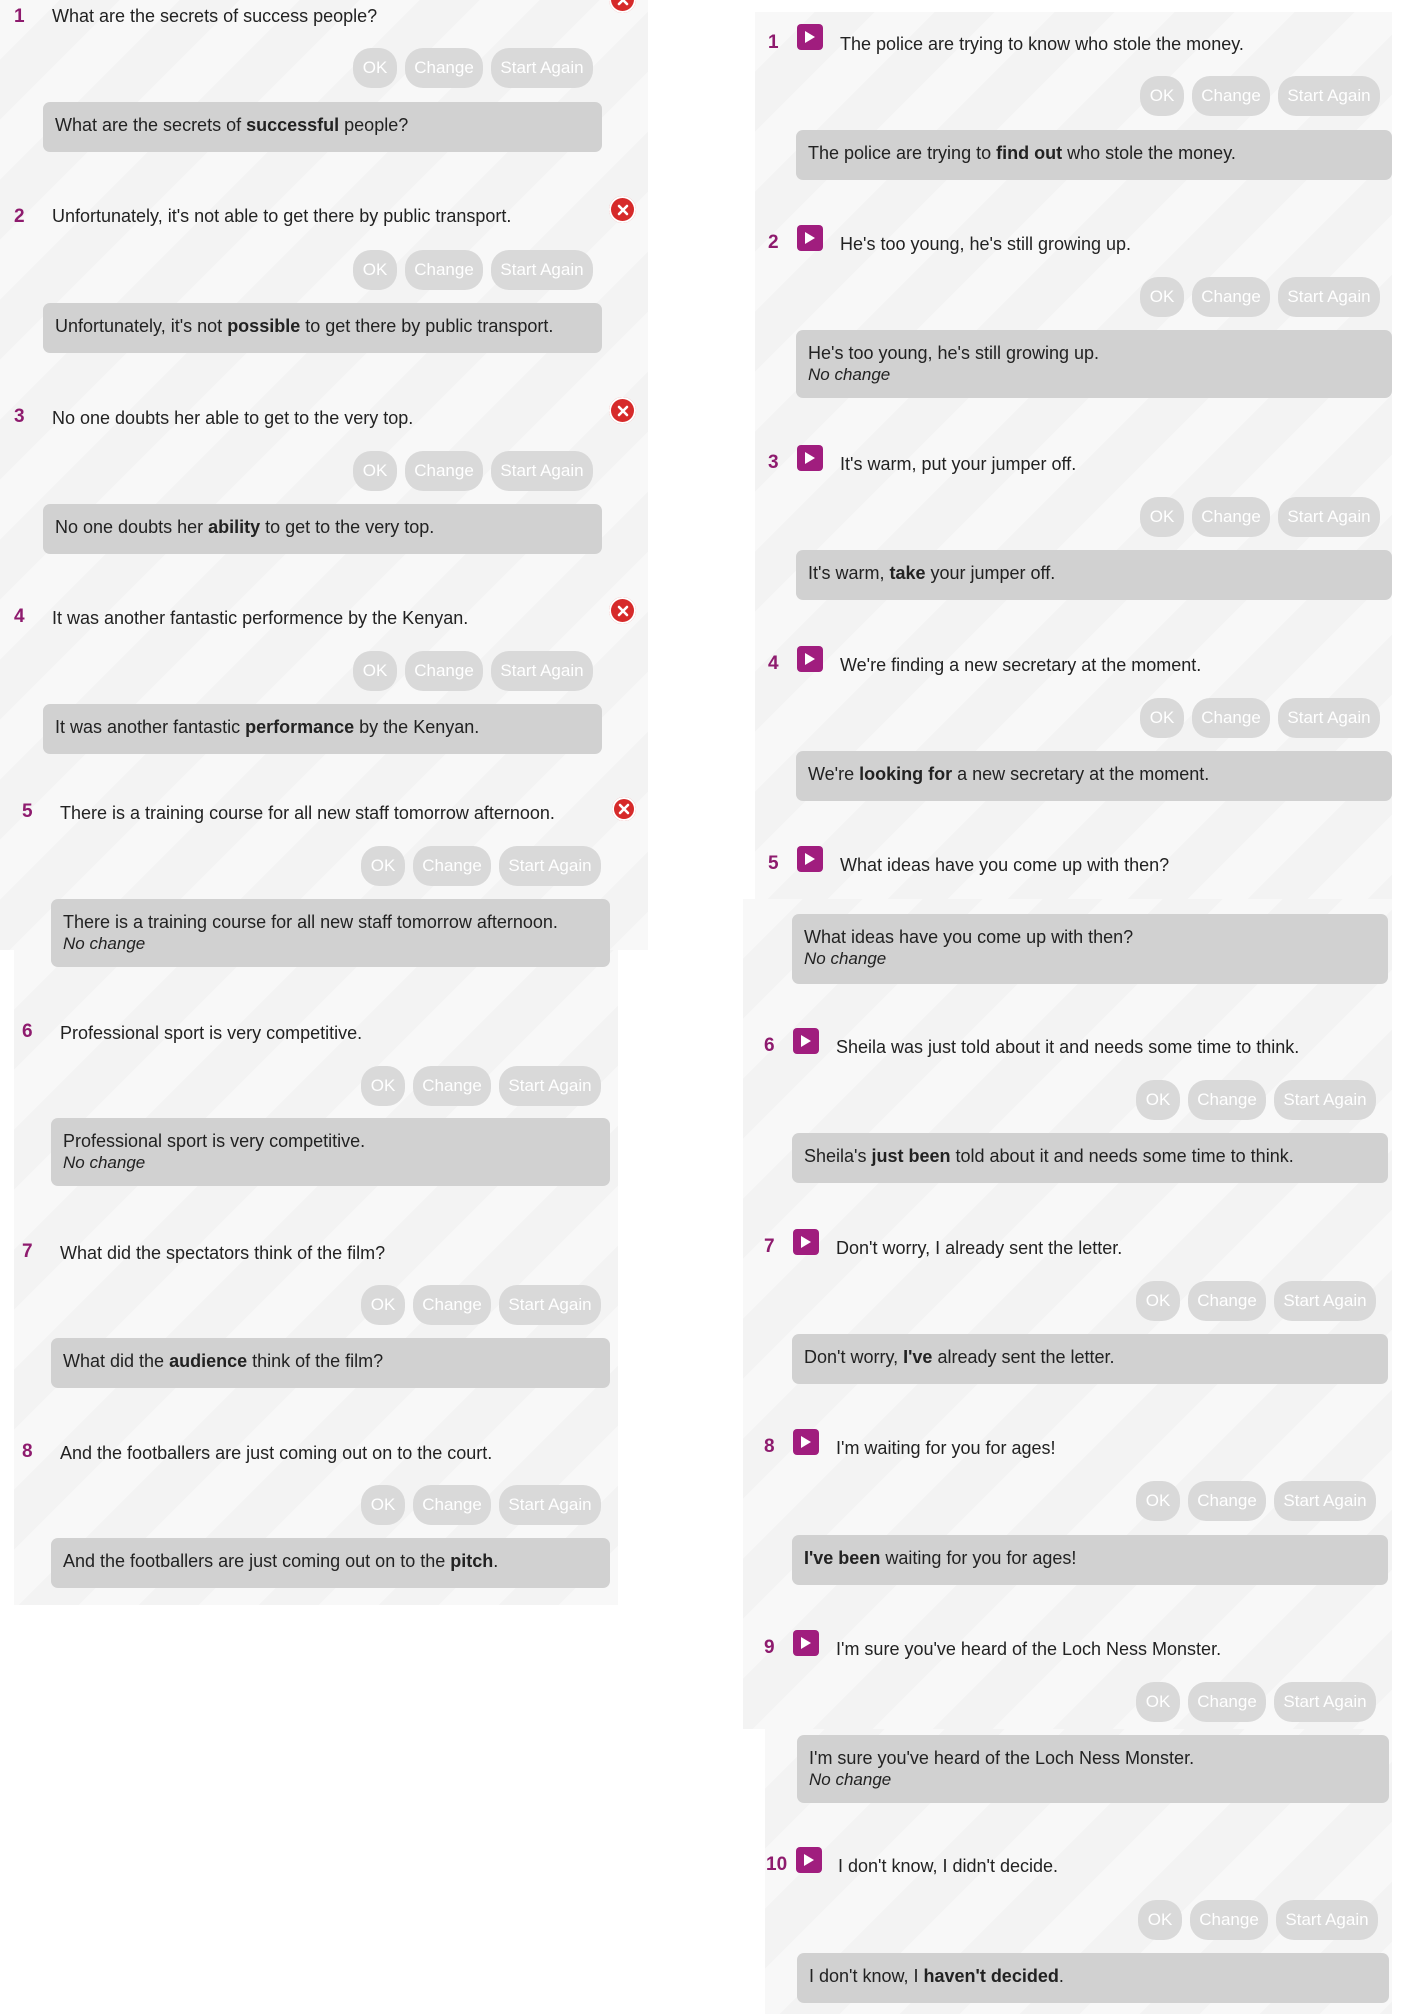 The height and width of the screenshot is (2014, 1404). I want to click on answer-text: It's warm,, so click(849, 573).